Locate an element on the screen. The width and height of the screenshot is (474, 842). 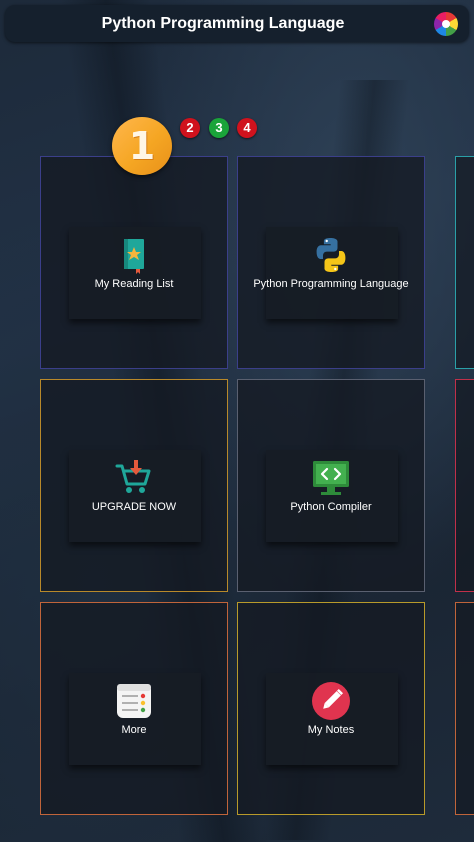
page-indicator-4: 4 is located at coordinates (247, 128).